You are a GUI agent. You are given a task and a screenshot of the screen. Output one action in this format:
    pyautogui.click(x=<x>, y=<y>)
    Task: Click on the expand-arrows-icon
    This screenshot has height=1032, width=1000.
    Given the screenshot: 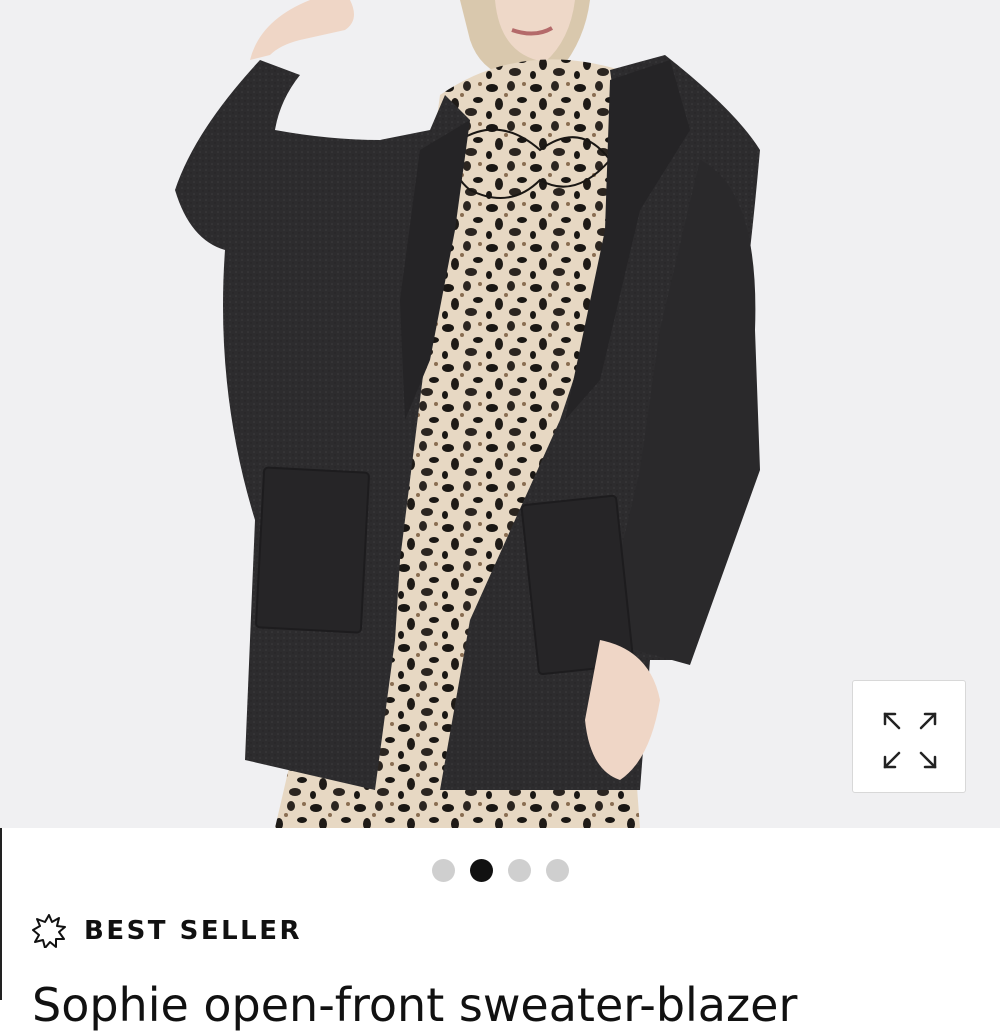 What is the action you would take?
    pyautogui.click(x=910, y=740)
    